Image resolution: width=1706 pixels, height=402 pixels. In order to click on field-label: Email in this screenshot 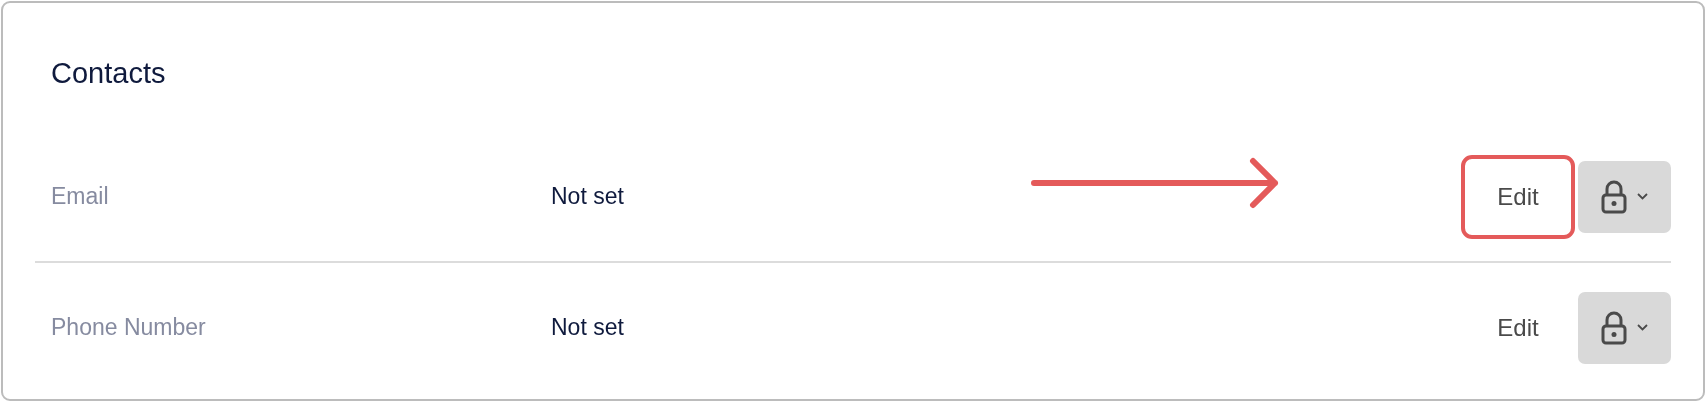, I will do `click(80, 196)`.